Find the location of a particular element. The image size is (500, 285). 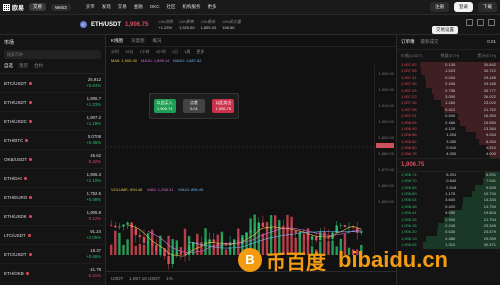

settings-icon is located at coordinates (480, 22).